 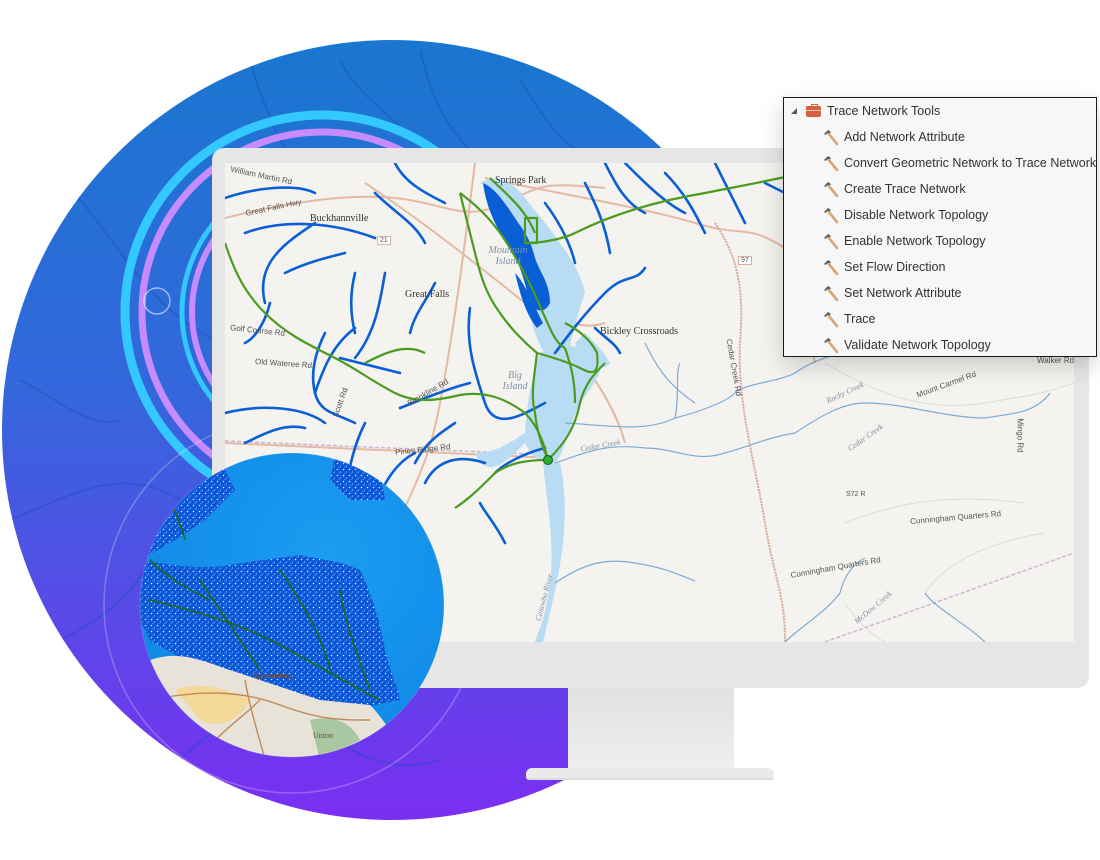 What do you see at coordinates (915, 241) in the screenshot?
I see `tool-label: Enable Network Topology` at bounding box center [915, 241].